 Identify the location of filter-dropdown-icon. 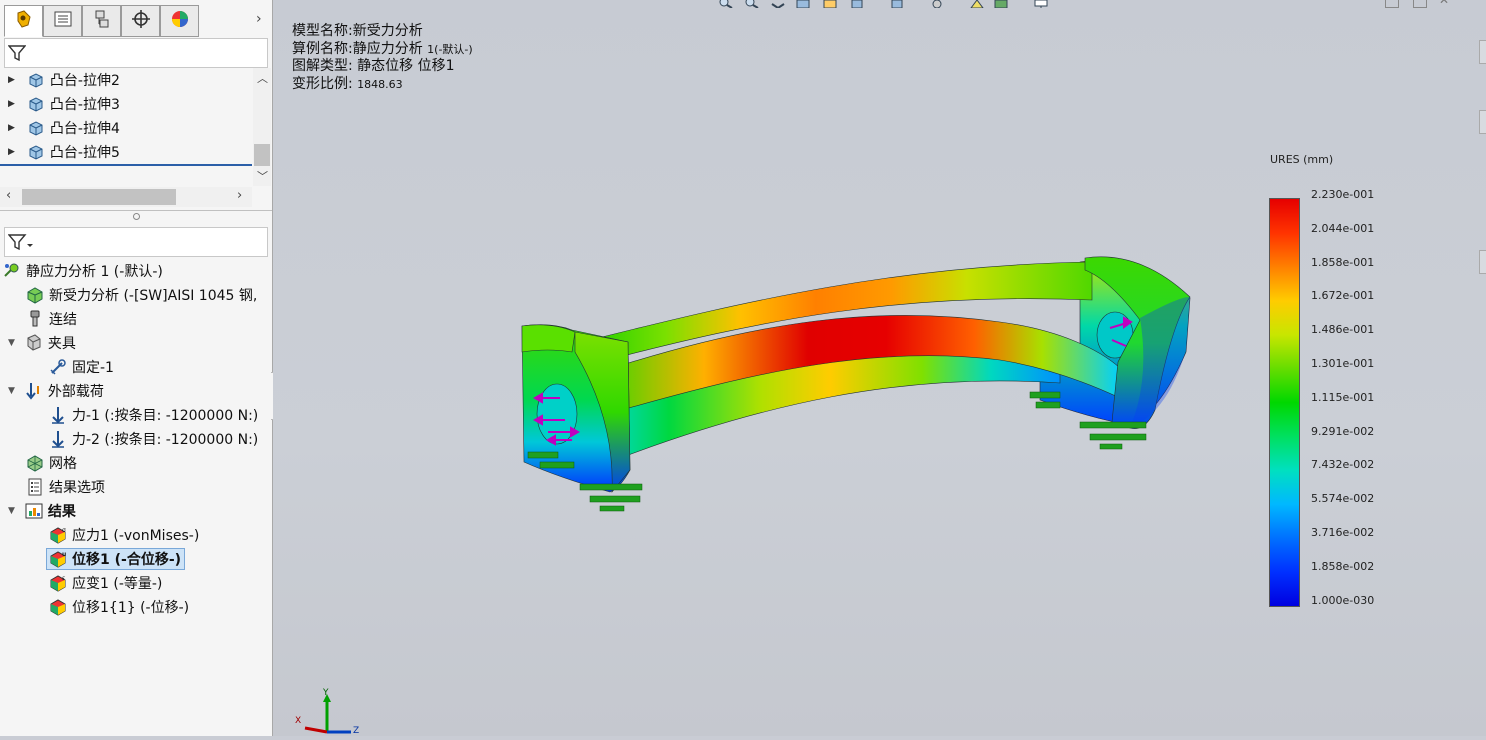
(20, 244).